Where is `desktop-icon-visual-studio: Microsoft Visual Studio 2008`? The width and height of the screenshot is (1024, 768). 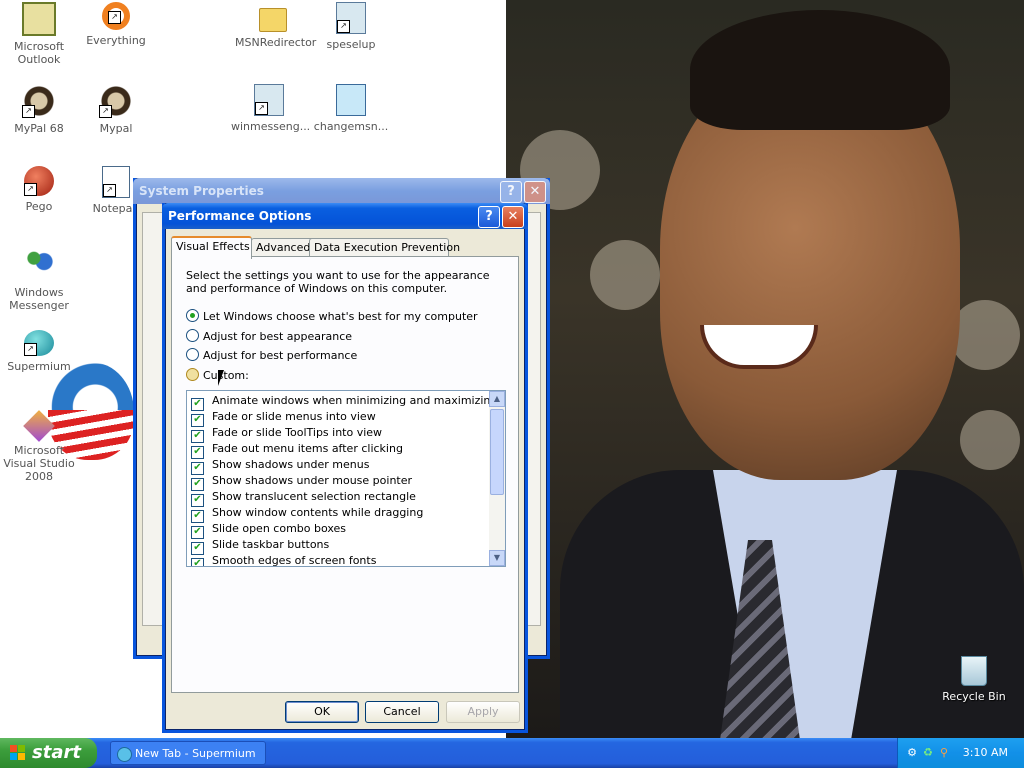 desktop-icon-visual-studio: Microsoft Visual Studio 2008 is located at coordinates (39, 446).